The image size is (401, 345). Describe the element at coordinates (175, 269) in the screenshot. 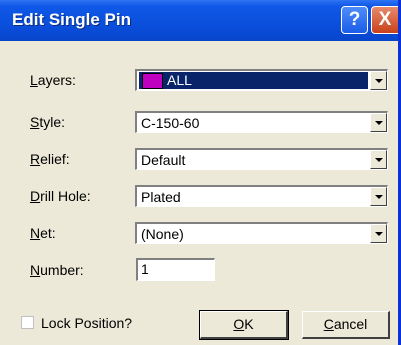

I see `number-input: 1` at that location.